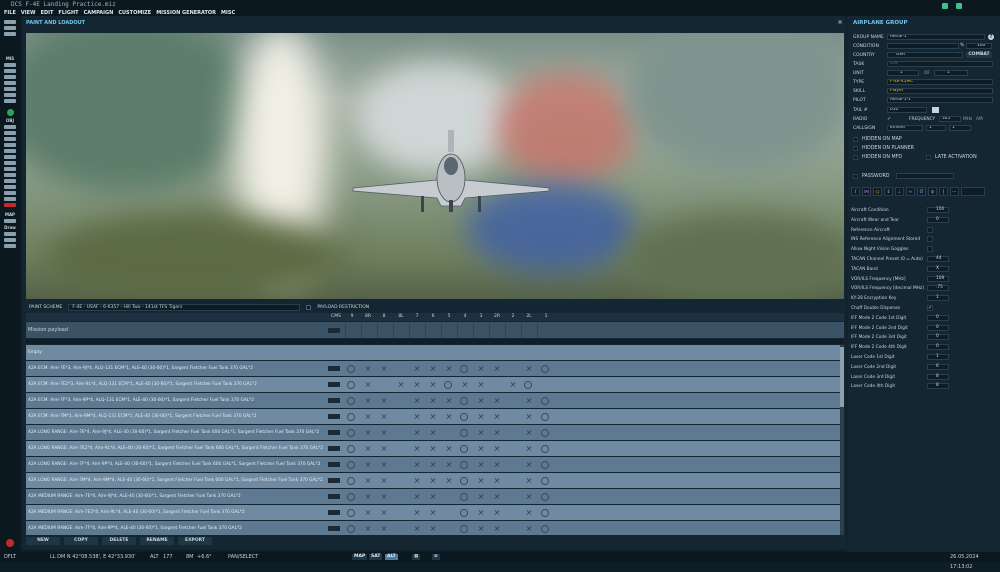 The image size is (1000, 572). Describe the element at coordinates (10, 65) in the screenshot. I see `weather-icon` at that location.